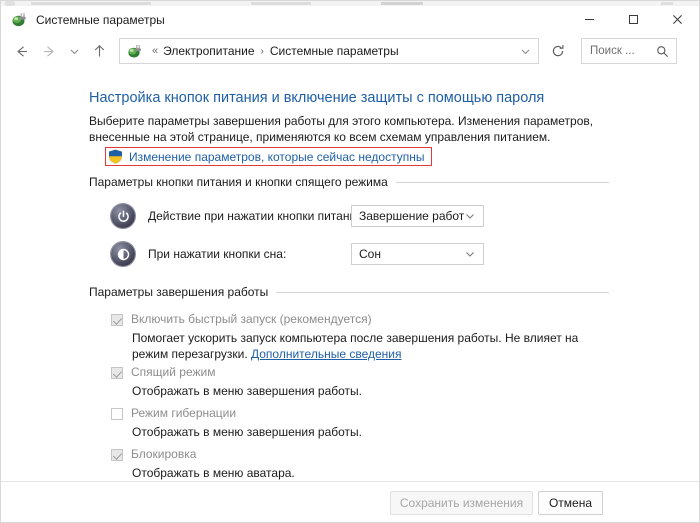 Image resolution: width=700 pixels, height=523 pixels. Describe the element at coordinates (117, 320) in the screenshot. I see `fast-startup-checkbox` at that location.